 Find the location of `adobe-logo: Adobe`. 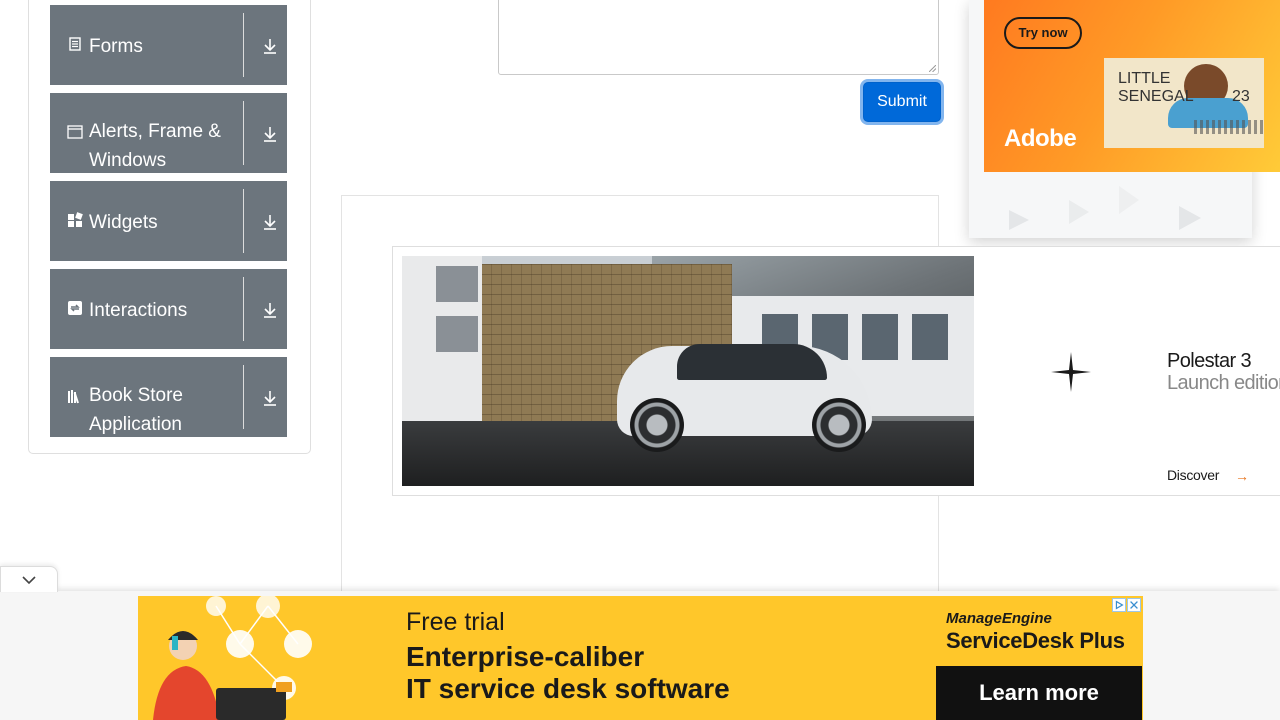

adobe-logo: Adobe is located at coordinates (1040, 138).